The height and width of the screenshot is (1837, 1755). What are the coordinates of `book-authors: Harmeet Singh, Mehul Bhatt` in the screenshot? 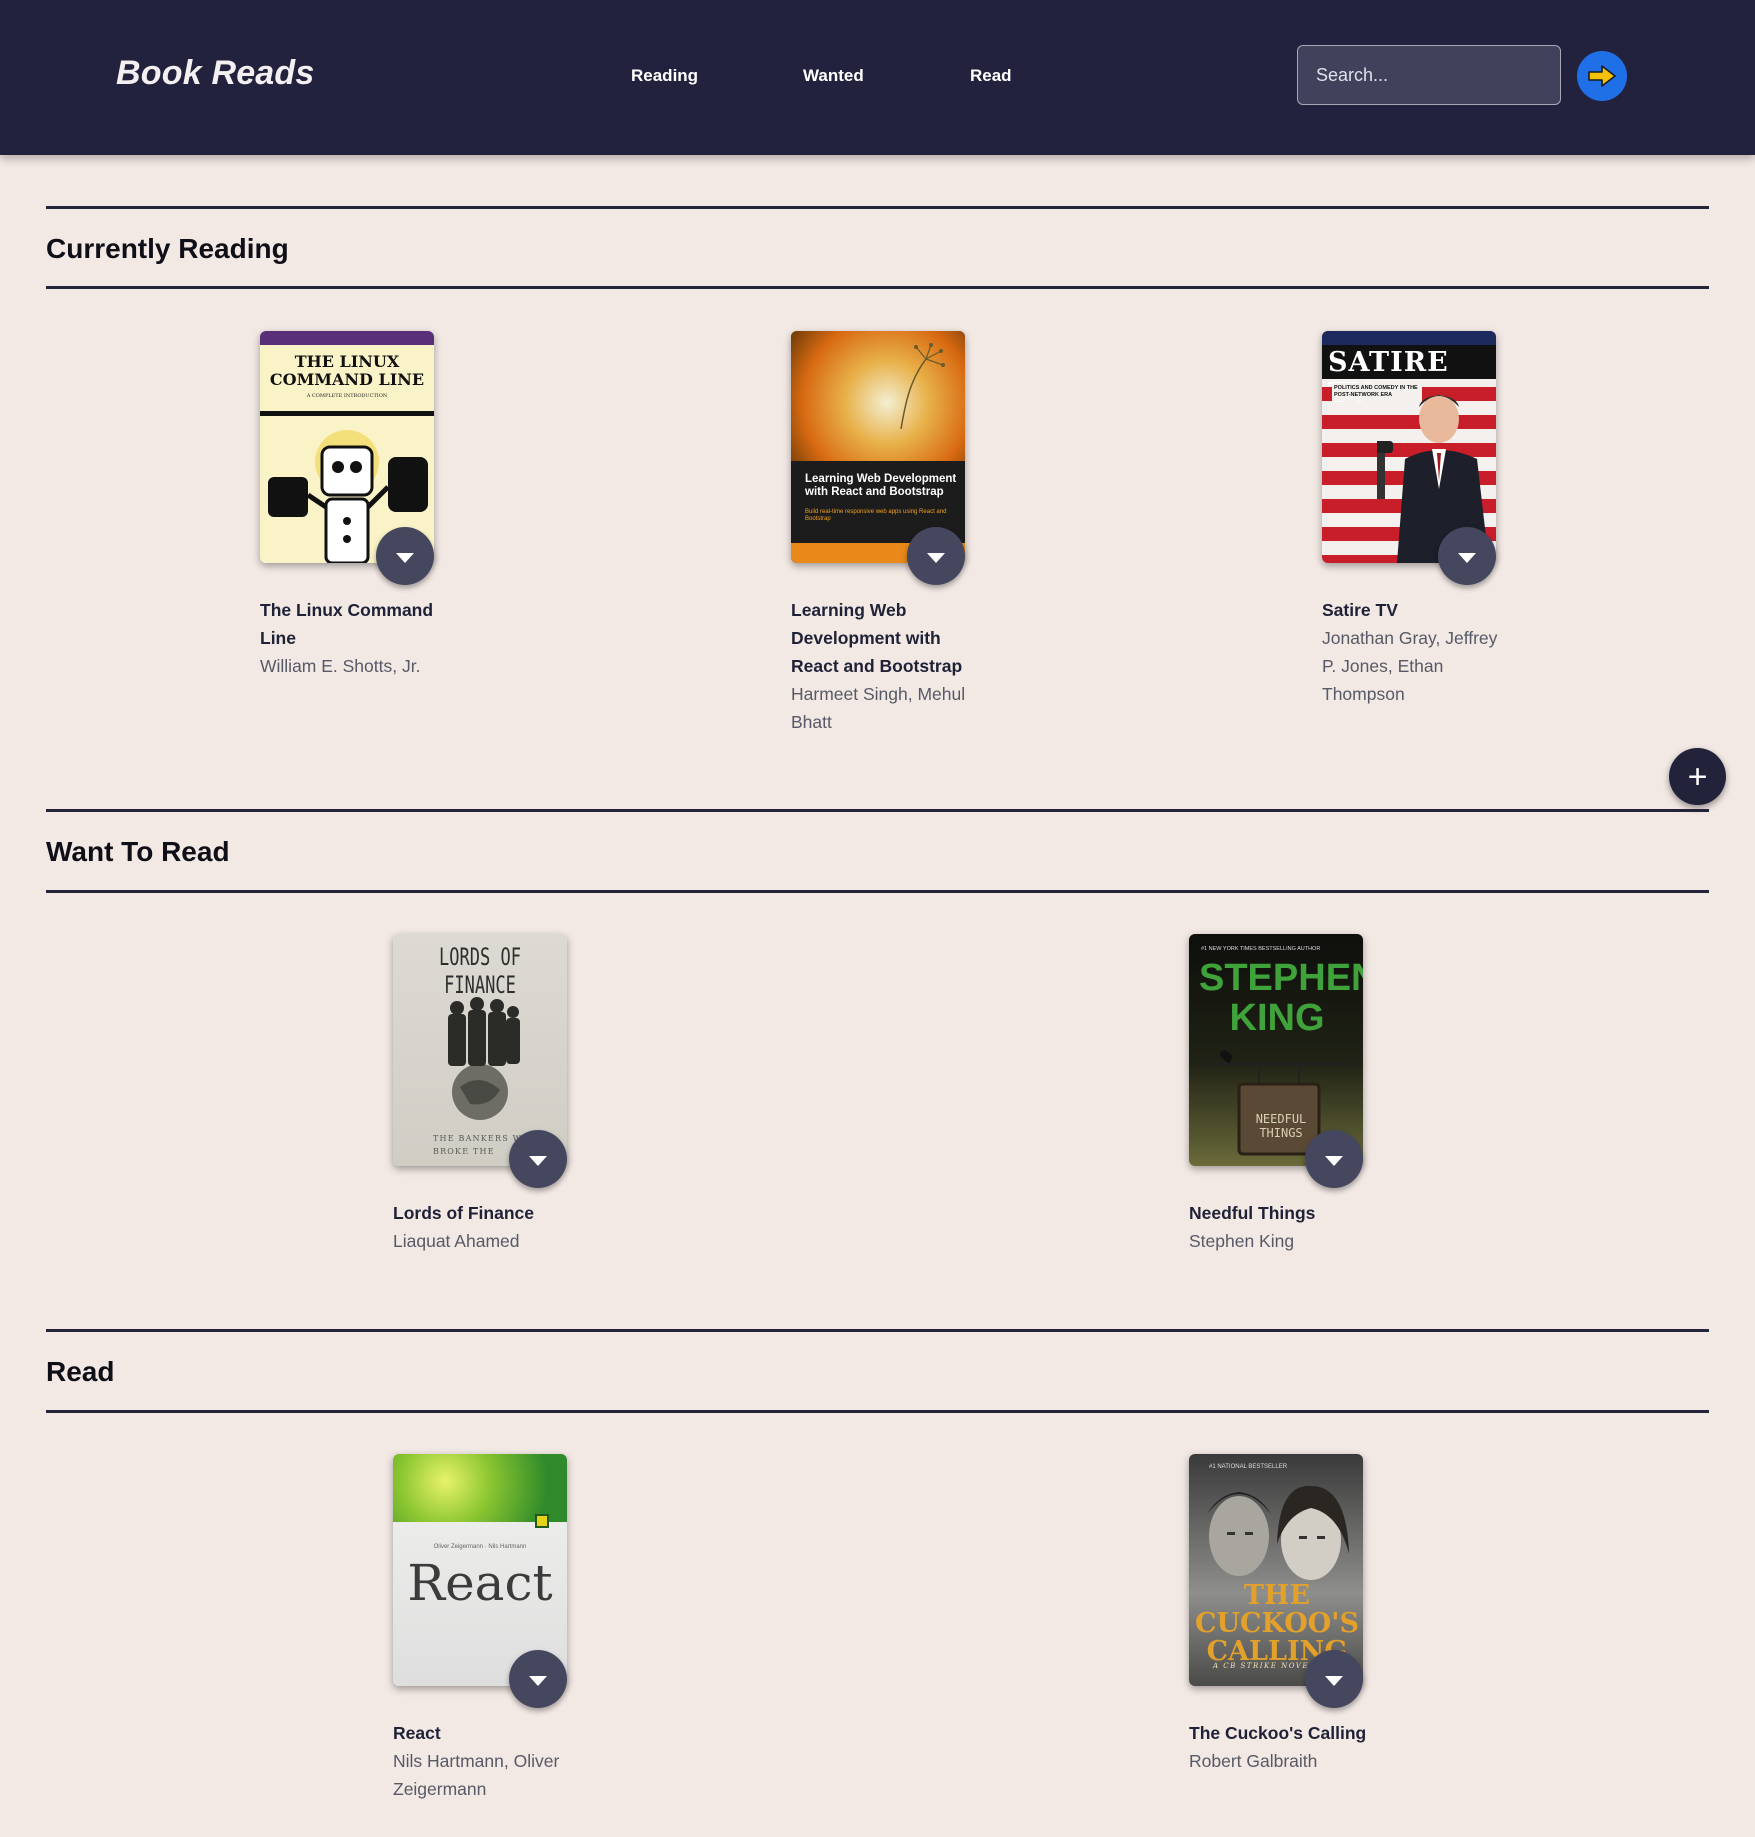 It's located at (878, 708).